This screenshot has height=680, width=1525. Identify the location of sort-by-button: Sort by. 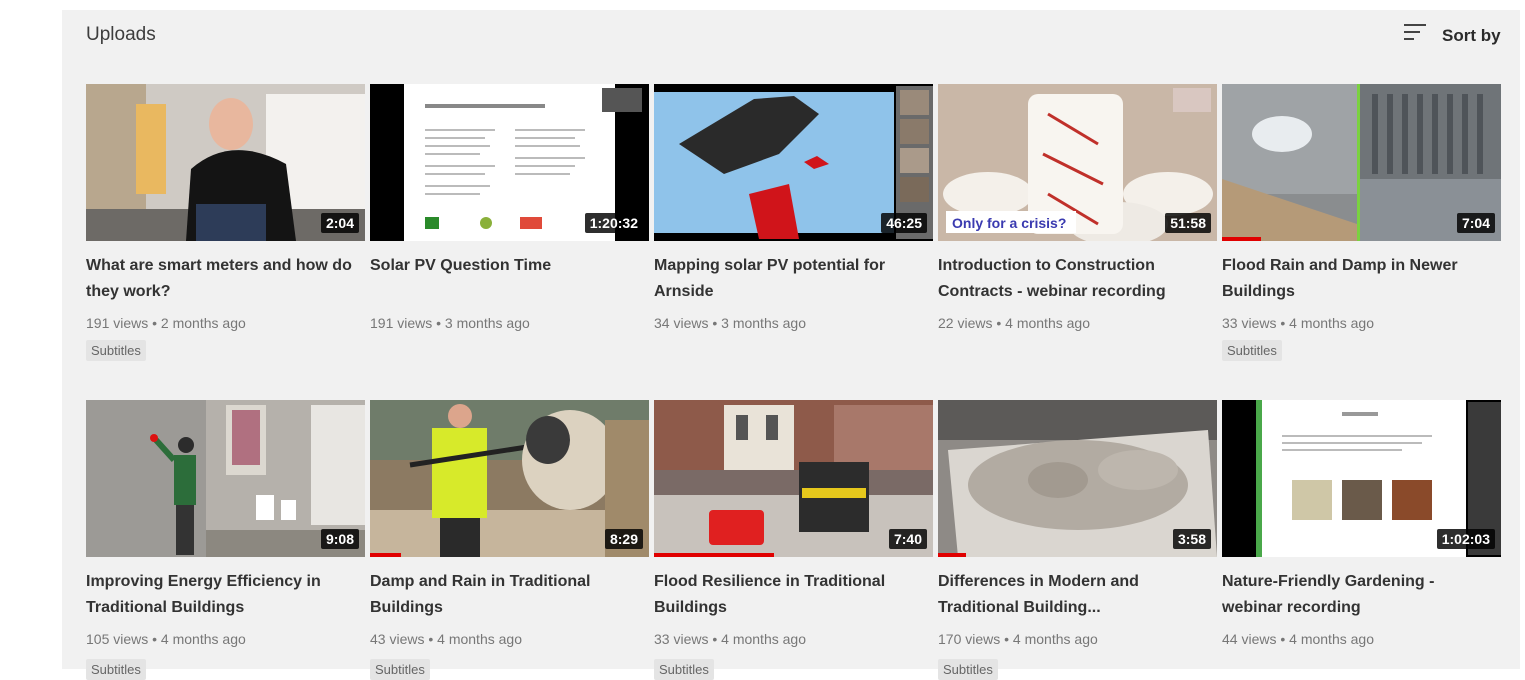
(1451, 35).